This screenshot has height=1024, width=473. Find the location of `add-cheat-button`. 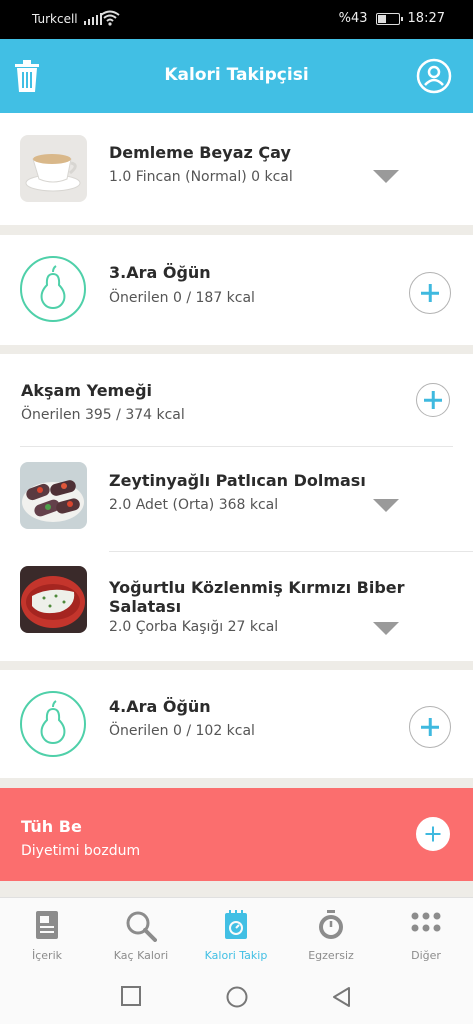

add-cheat-button is located at coordinates (433, 834).